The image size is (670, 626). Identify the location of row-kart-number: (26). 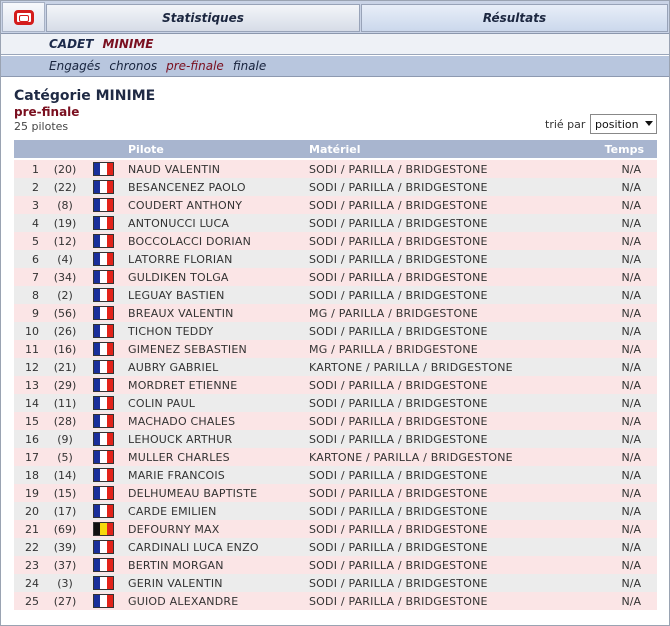
(65, 331).